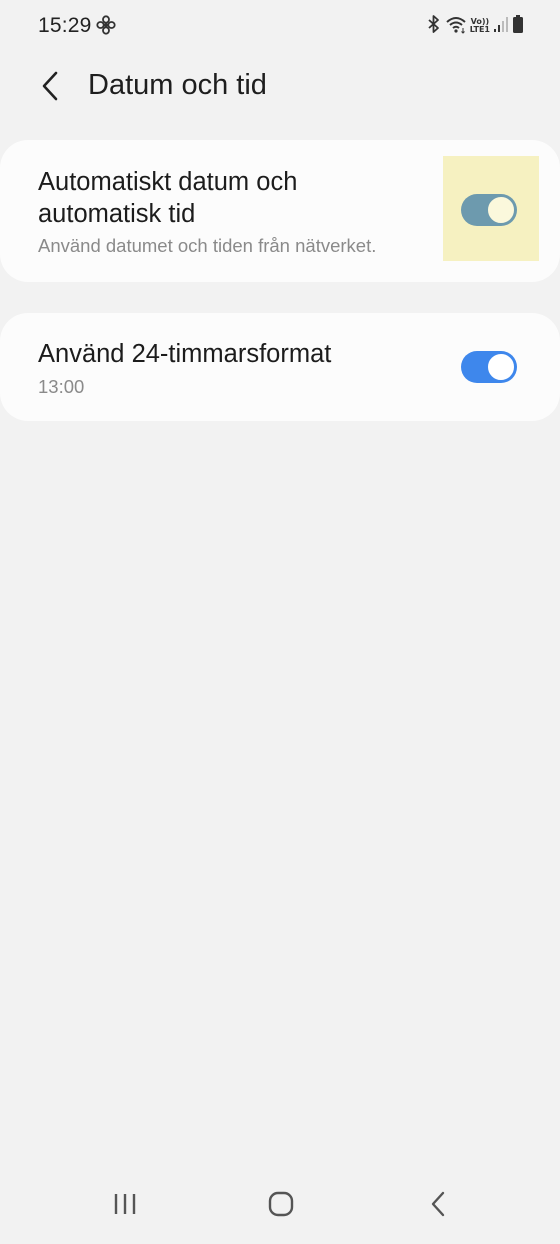 The height and width of the screenshot is (1244, 560). What do you see at coordinates (106, 25) in the screenshot?
I see `fan-icon` at bounding box center [106, 25].